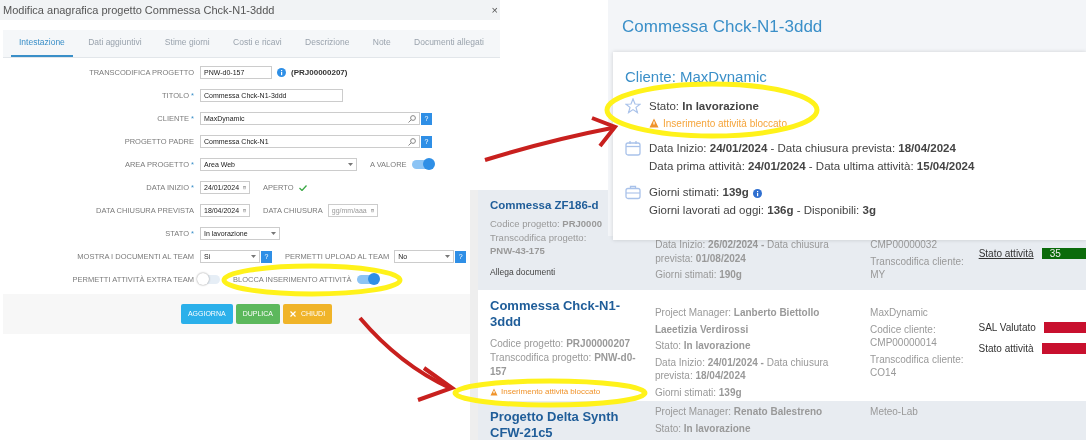  I want to click on project-title: Commessa Chck-N1-3ddd, so click(564, 314).